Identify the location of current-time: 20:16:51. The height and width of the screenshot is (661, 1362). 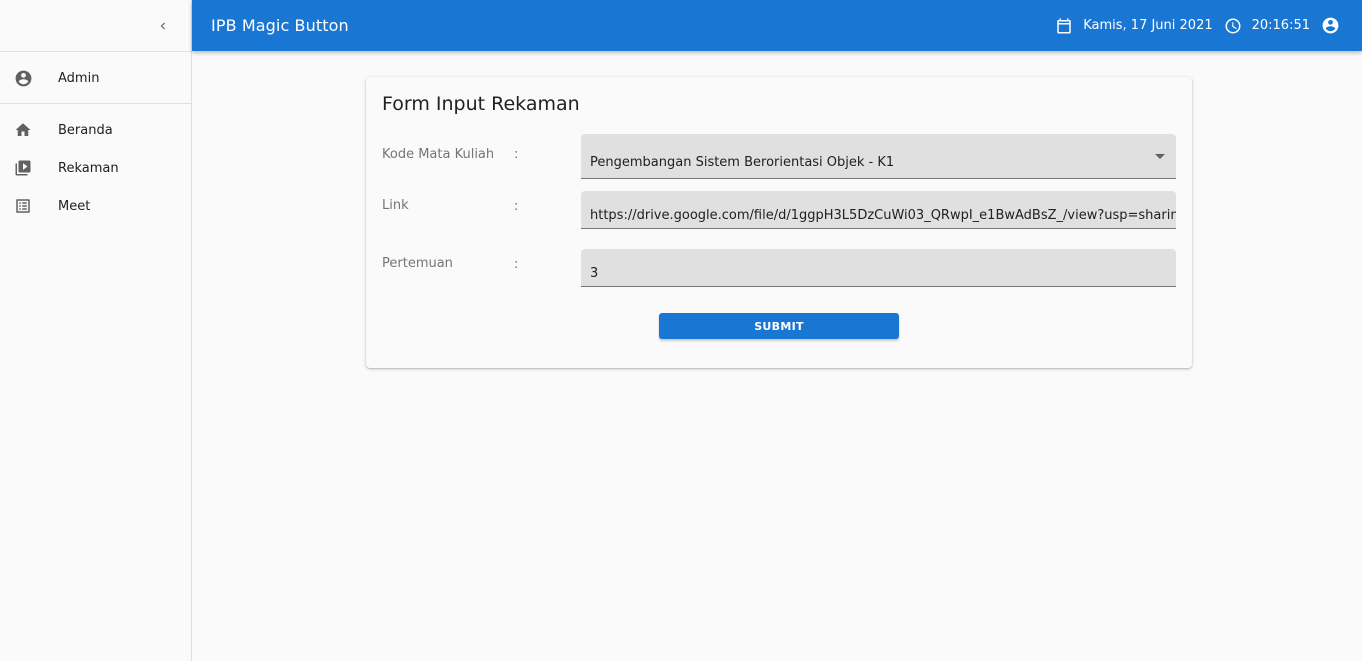
(1280, 25).